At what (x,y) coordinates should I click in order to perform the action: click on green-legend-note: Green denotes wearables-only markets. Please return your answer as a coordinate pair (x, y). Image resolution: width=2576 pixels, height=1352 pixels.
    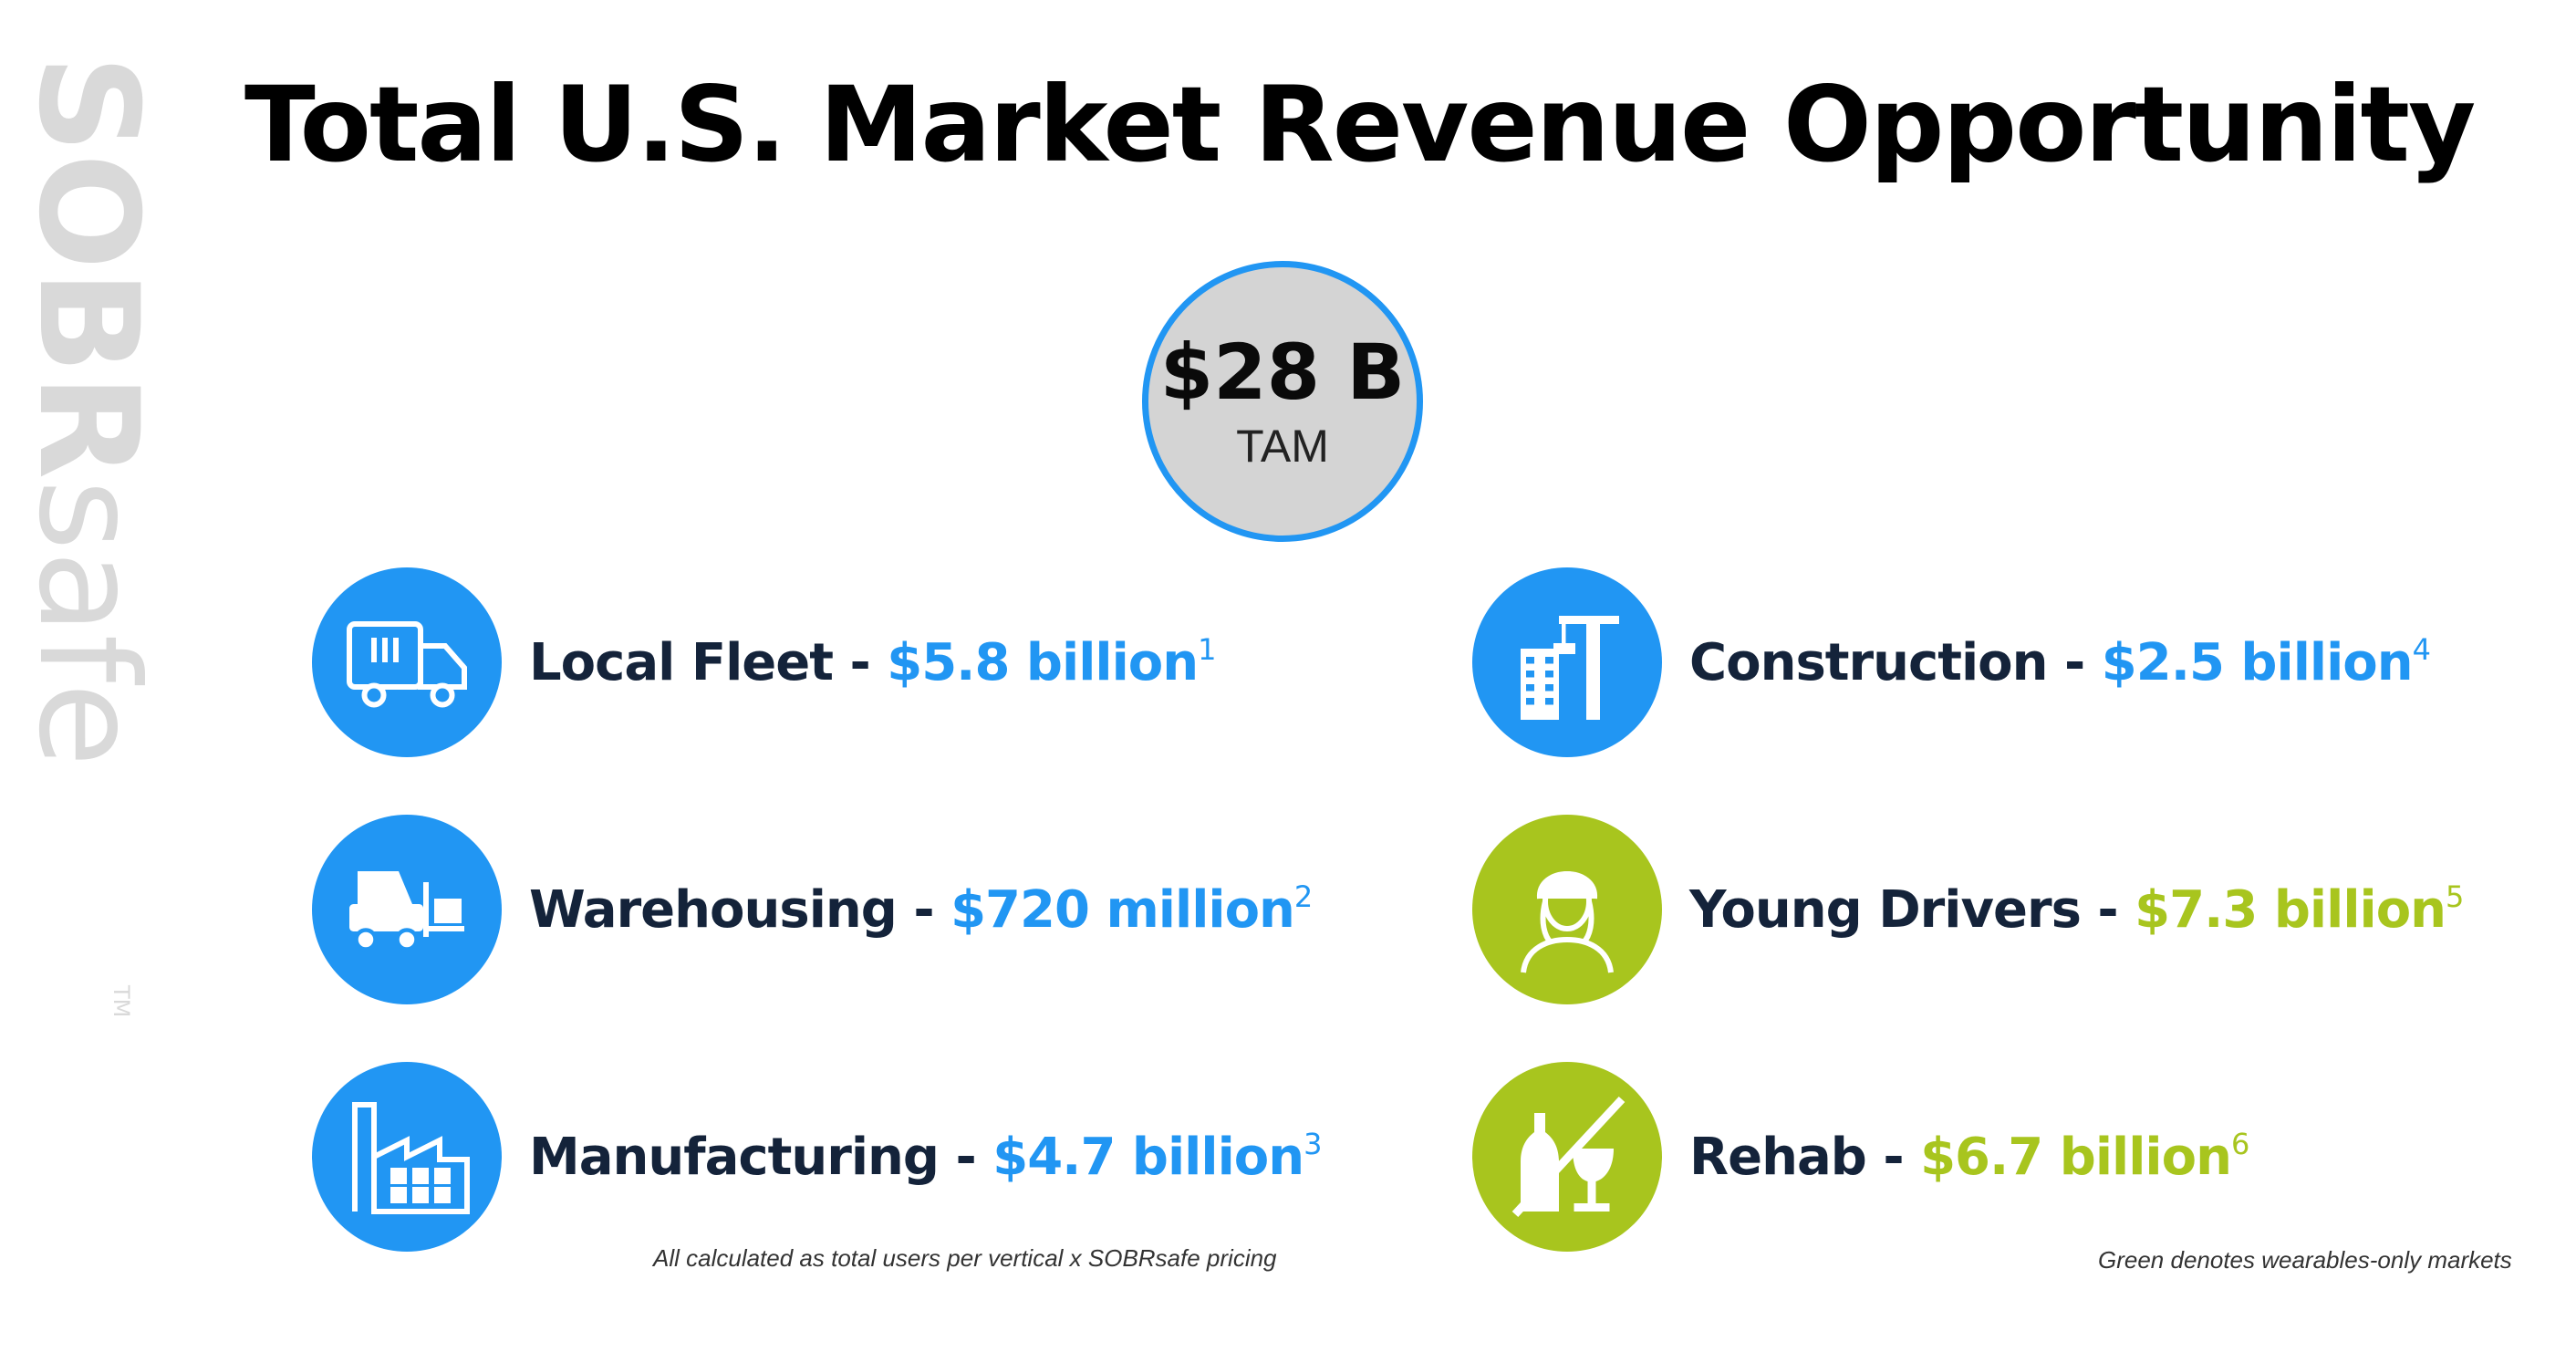
    Looking at the image, I should click on (2305, 1260).